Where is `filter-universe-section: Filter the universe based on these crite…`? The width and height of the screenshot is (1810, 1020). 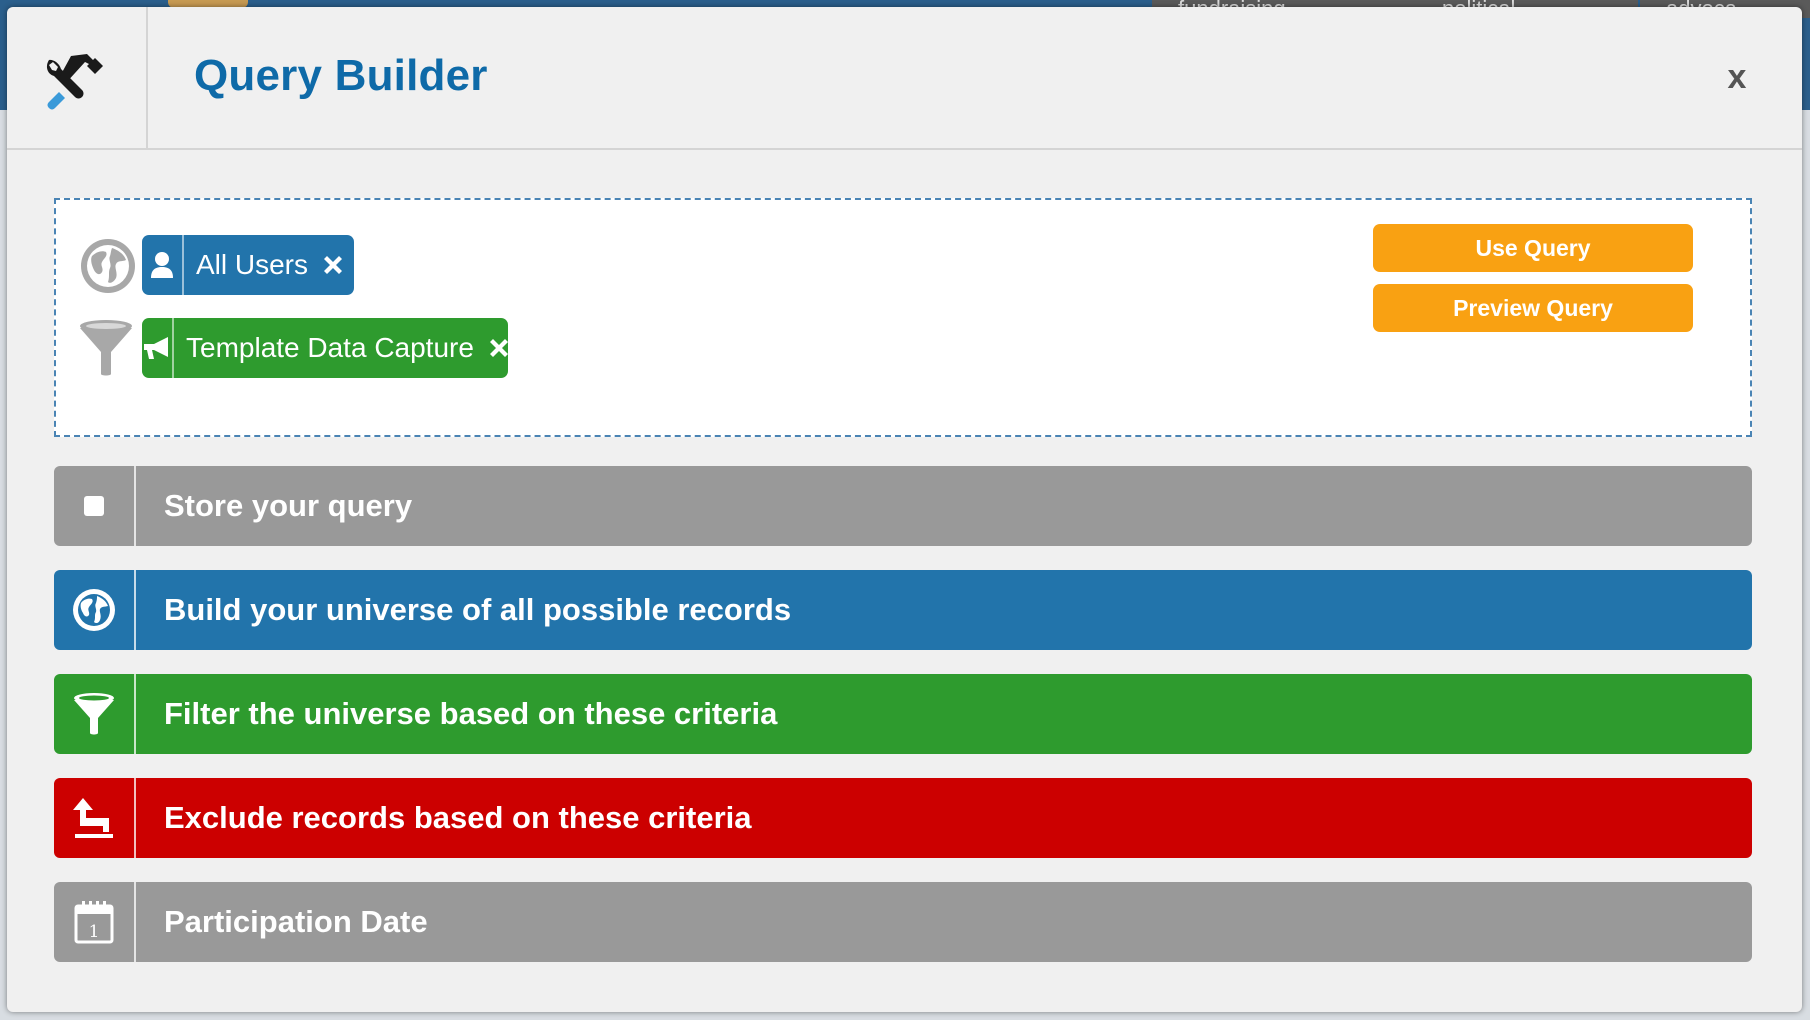
filter-universe-section: Filter the universe based on these crite… is located at coordinates (903, 714).